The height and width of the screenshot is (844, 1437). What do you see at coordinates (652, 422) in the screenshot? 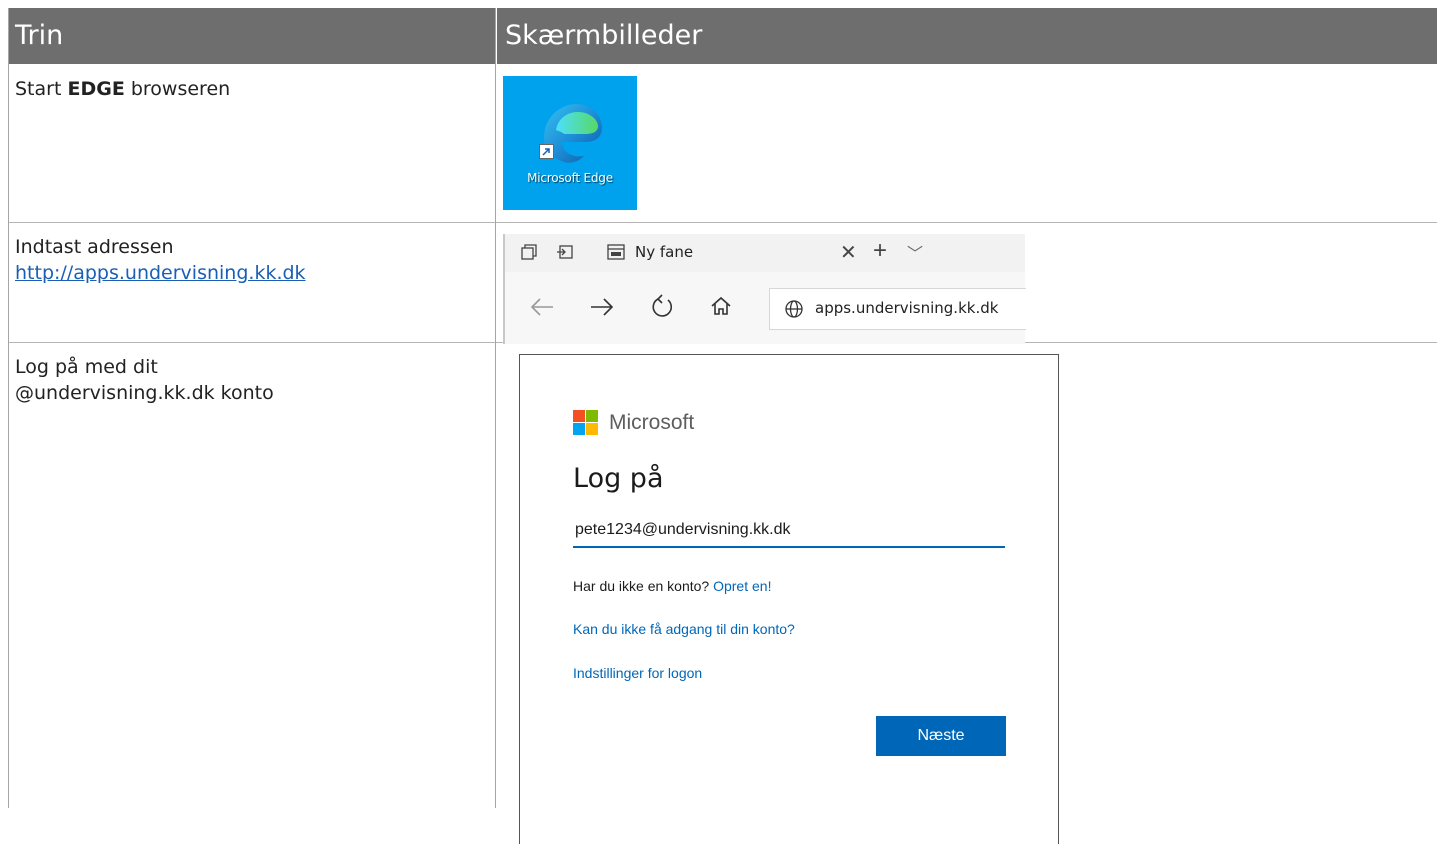
I see `microsoft-brand: Microsoft` at bounding box center [652, 422].